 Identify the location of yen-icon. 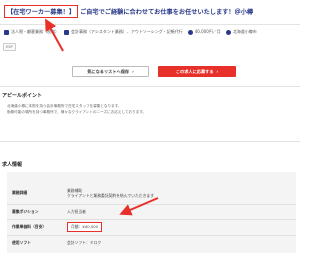
(190, 32).